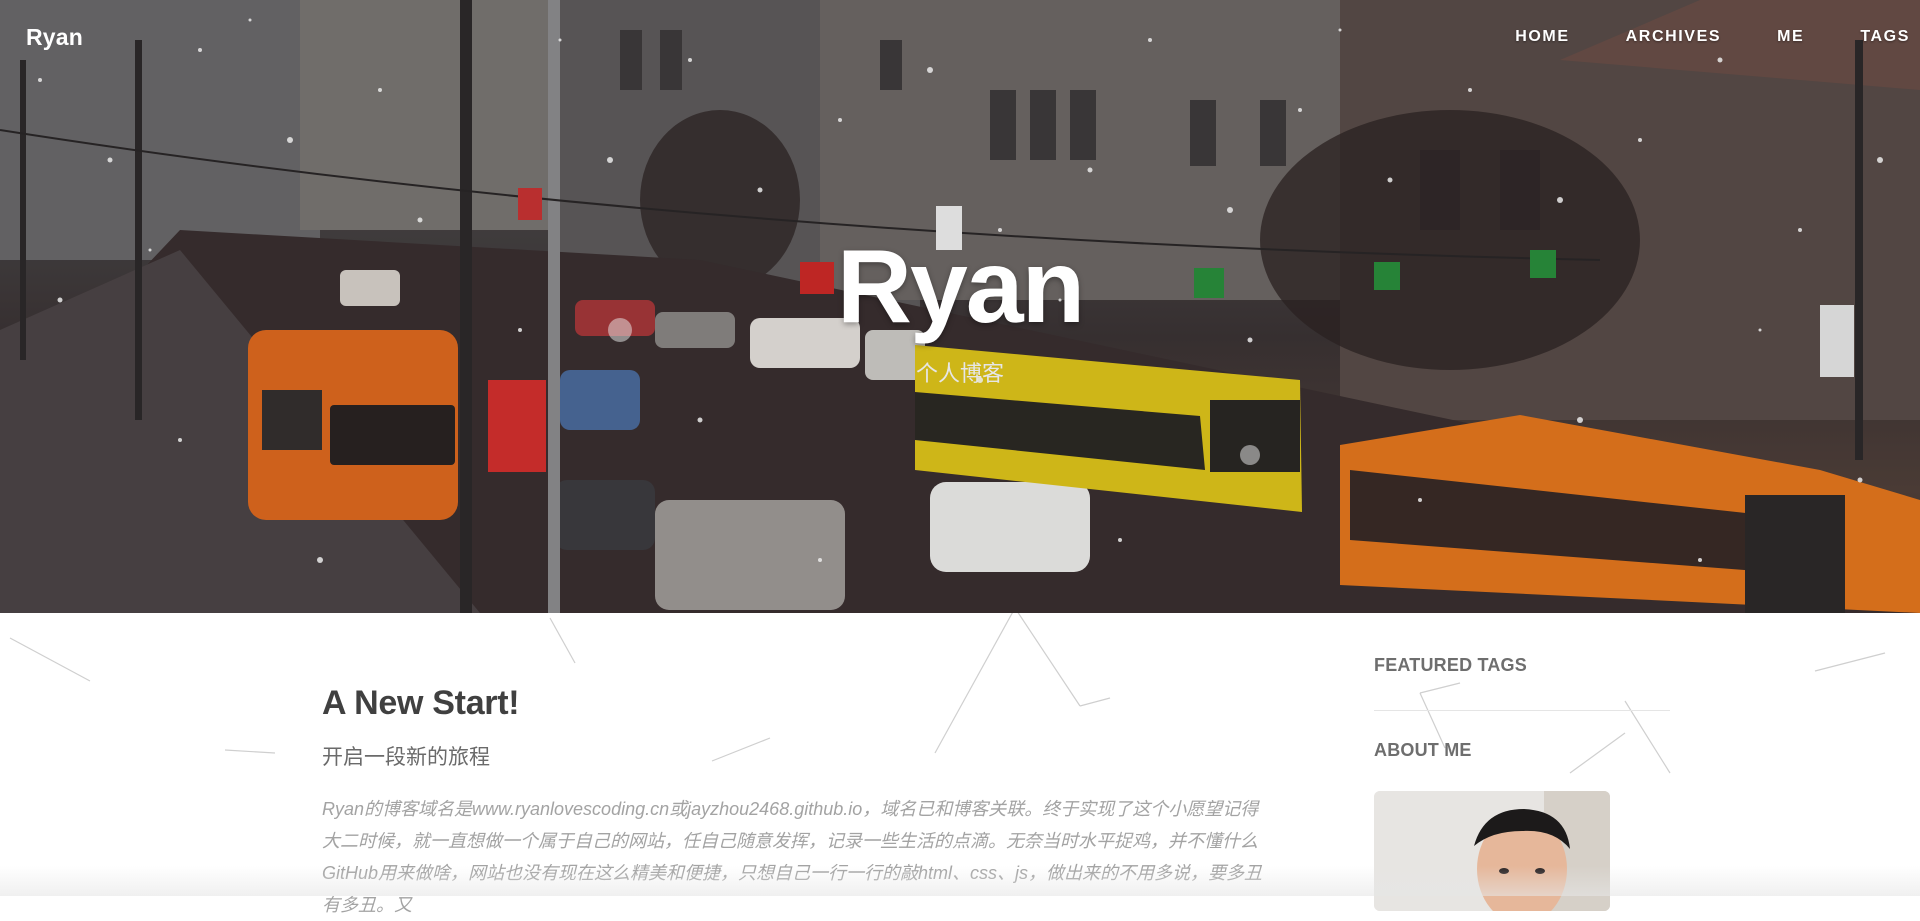  What do you see at coordinates (54, 37) in the screenshot?
I see `brand-logo-link: Ryan` at bounding box center [54, 37].